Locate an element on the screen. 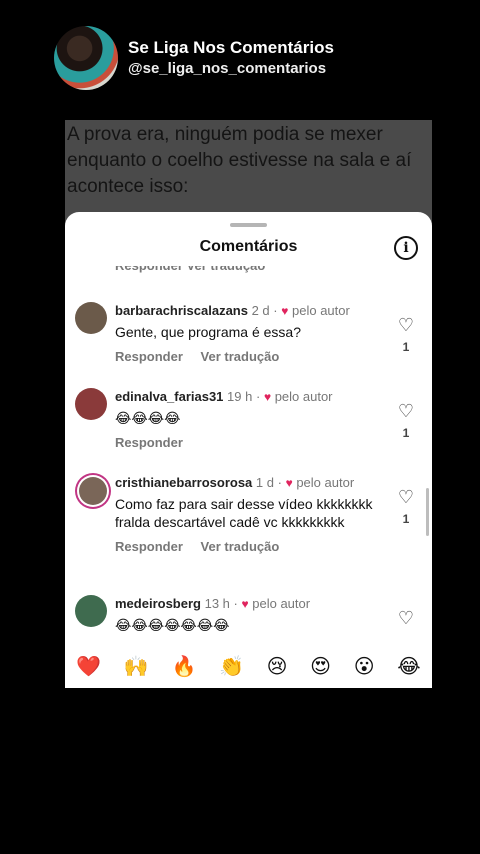 This screenshot has height=854, width=480. profile-title: Se Liga Nos Comentários is located at coordinates (231, 47).